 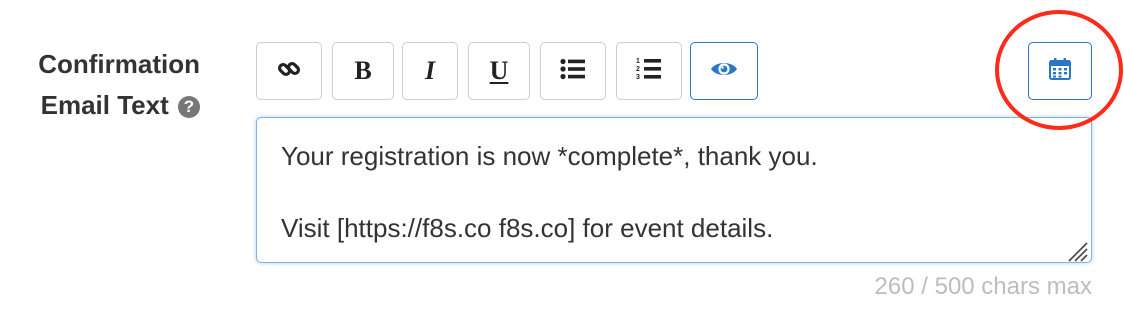 I want to click on numbered-list-icon: 1 2 3, so click(x=649, y=71).